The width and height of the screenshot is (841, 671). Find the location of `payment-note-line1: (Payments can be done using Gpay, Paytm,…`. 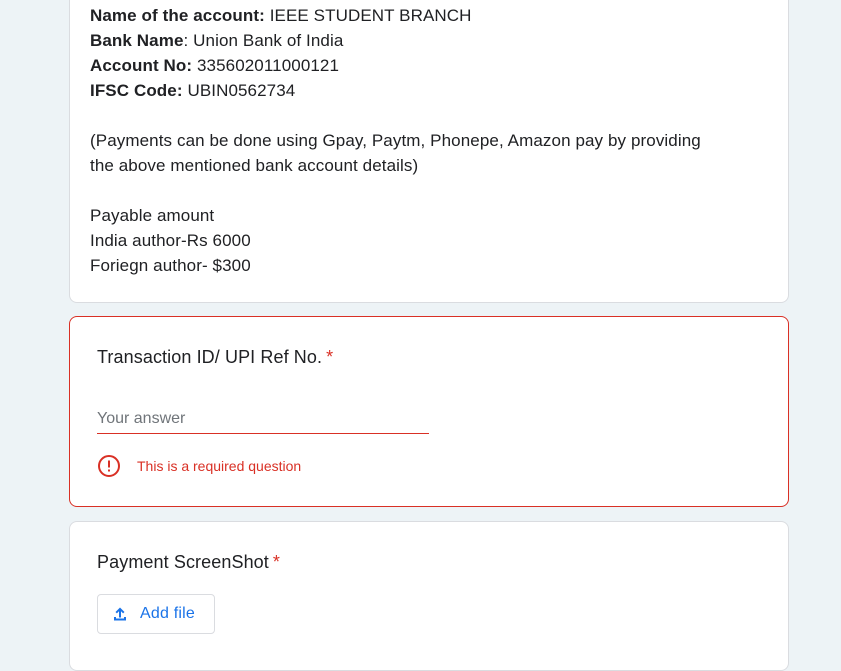

payment-note-line1: (Payments can be done using Gpay, Paytm,… is located at coordinates (395, 140).